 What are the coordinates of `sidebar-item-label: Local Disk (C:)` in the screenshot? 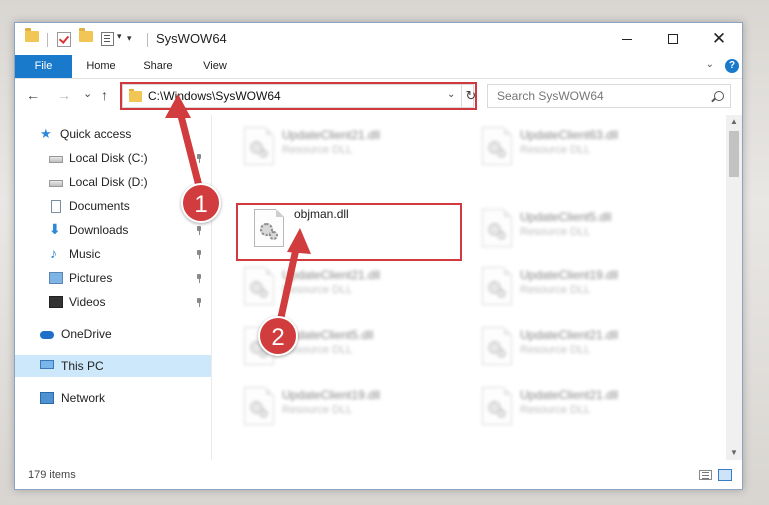 It's located at (108, 158).